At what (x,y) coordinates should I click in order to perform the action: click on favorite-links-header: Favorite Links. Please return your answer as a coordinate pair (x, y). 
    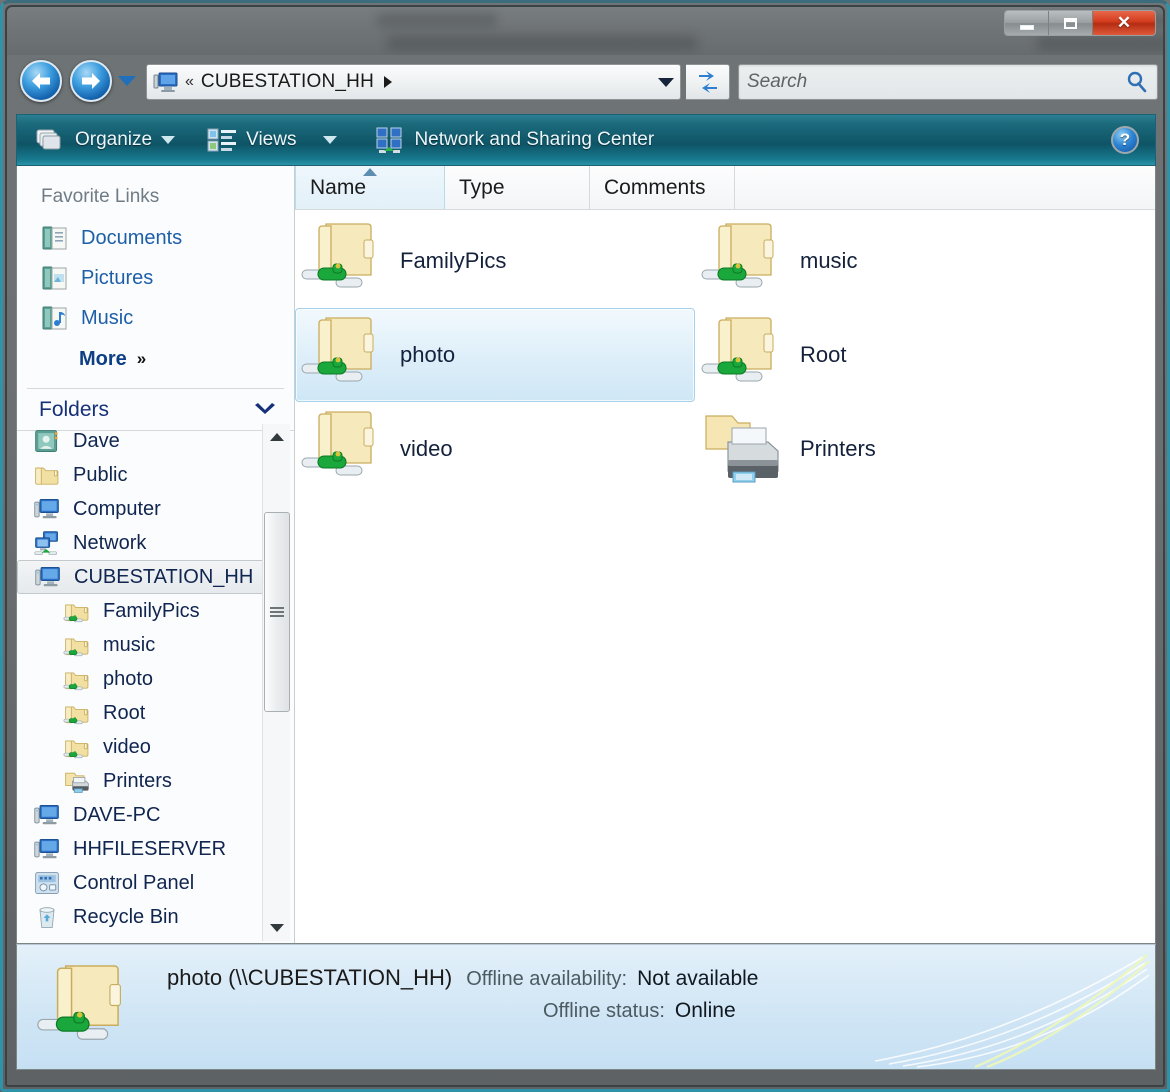
    Looking at the image, I should click on (100, 196).